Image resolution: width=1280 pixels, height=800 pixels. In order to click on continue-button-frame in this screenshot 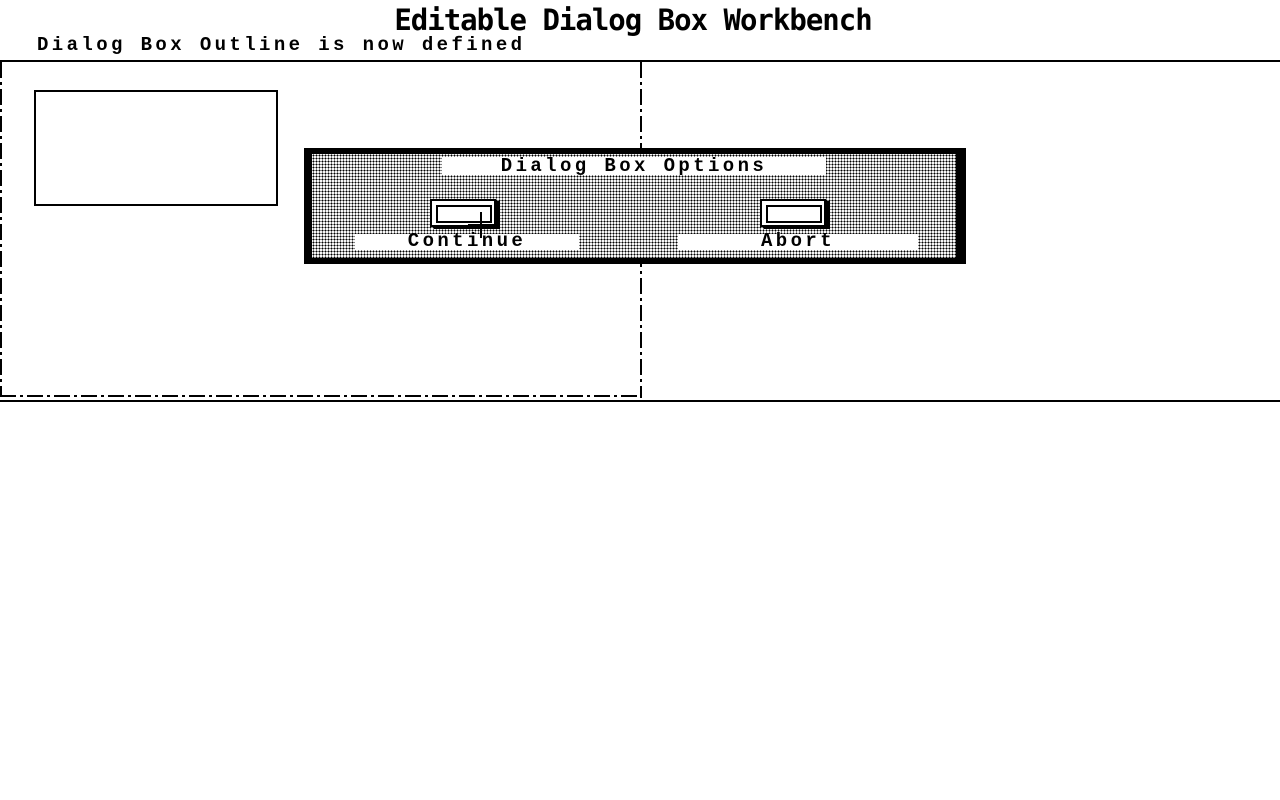, I will do `click(463, 213)`.